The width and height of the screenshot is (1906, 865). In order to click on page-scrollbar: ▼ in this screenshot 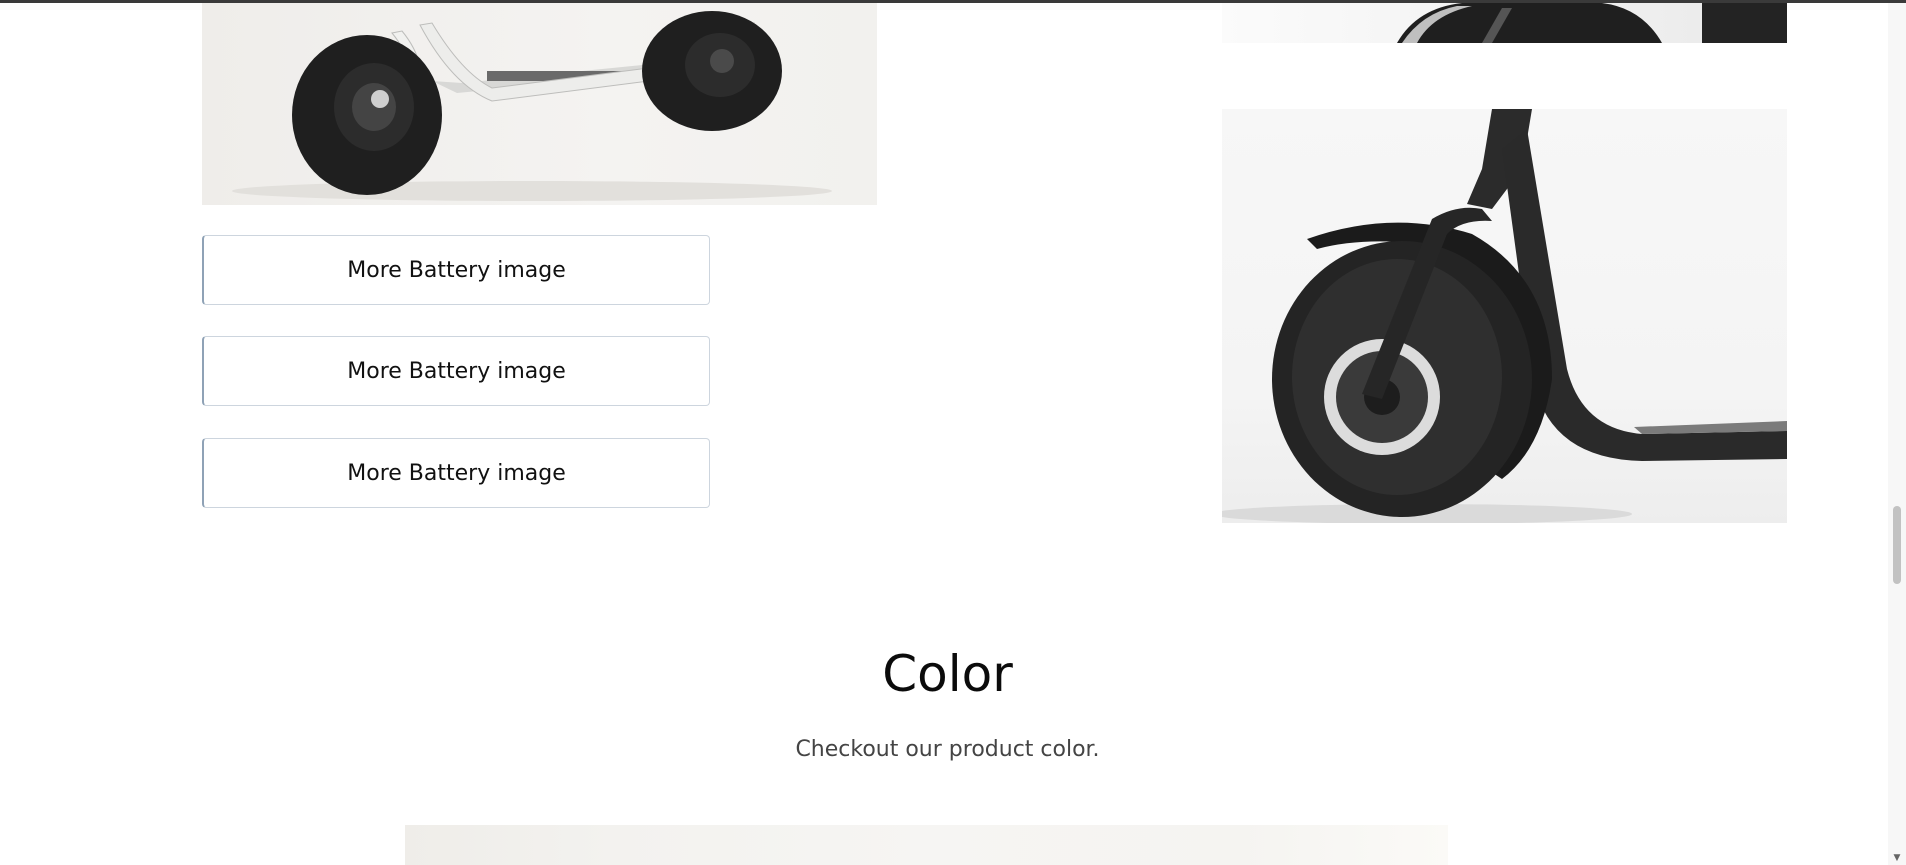, I will do `click(1897, 434)`.